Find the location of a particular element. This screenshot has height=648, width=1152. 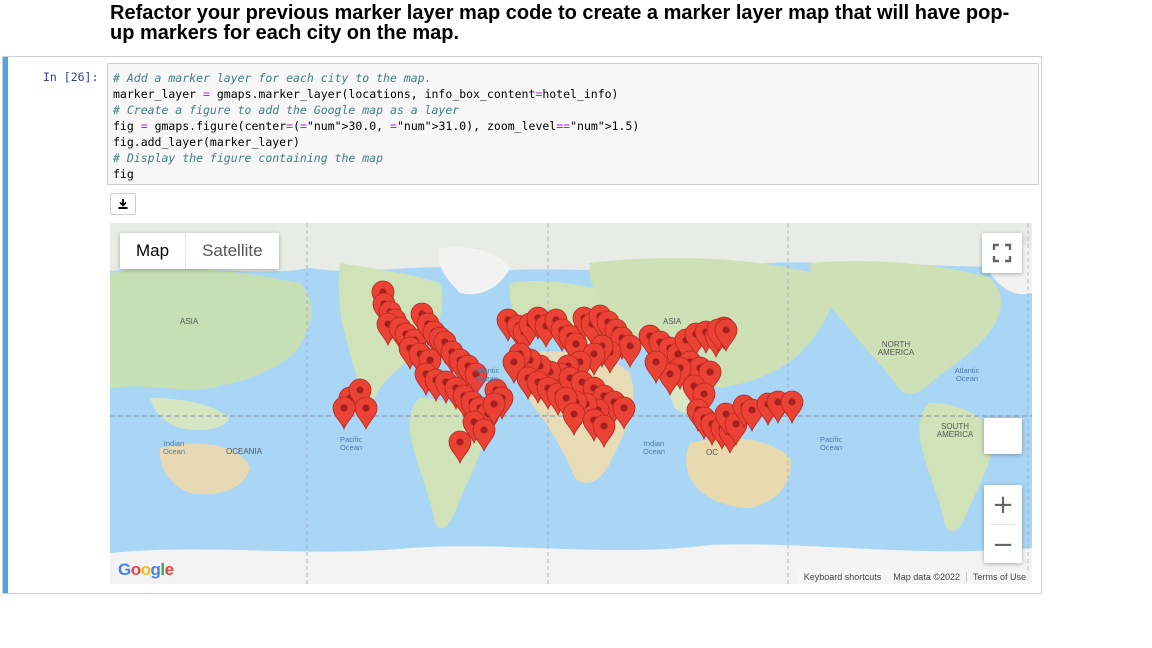

fullscreen-button is located at coordinates (1002, 253).